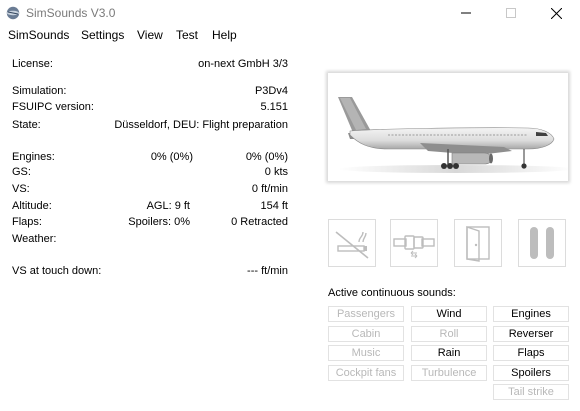 The image size is (580, 411). Describe the element at coordinates (150, 190) in the screenshot. I see `vs-row: VS: 0 ft/min` at that location.